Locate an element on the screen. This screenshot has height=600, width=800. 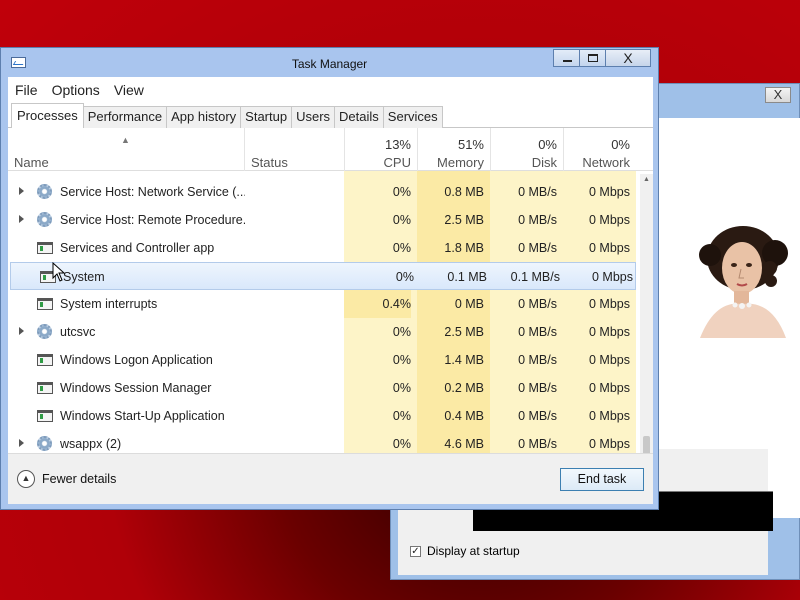
table-row: System 0% 0.1 MB 0.1 MB/s 0 Mbps is located at coordinates (323, 276).